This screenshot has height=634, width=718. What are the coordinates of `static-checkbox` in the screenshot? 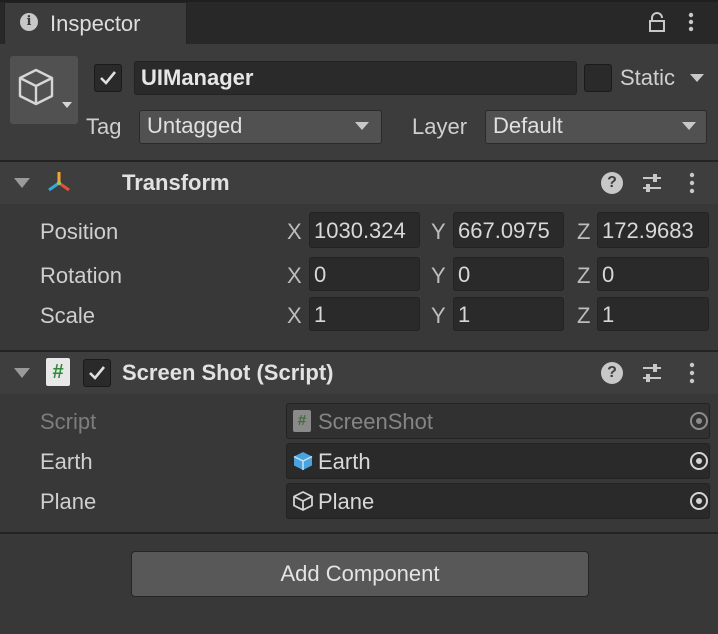 It's located at (598, 78).